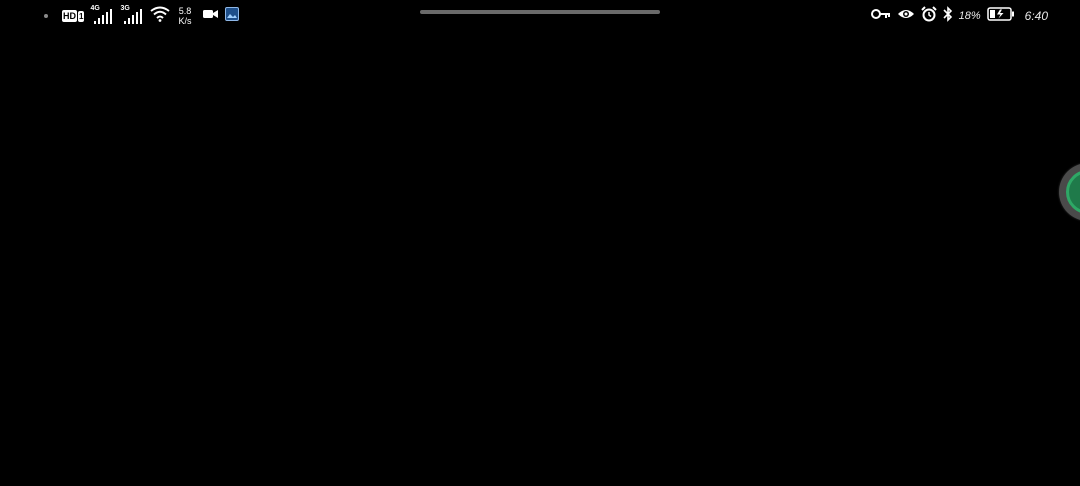 Image resolution: width=1080 pixels, height=486 pixels. What do you see at coordinates (69, 16) in the screenshot?
I see `hd-label: HD` at bounding box center [69, 16].